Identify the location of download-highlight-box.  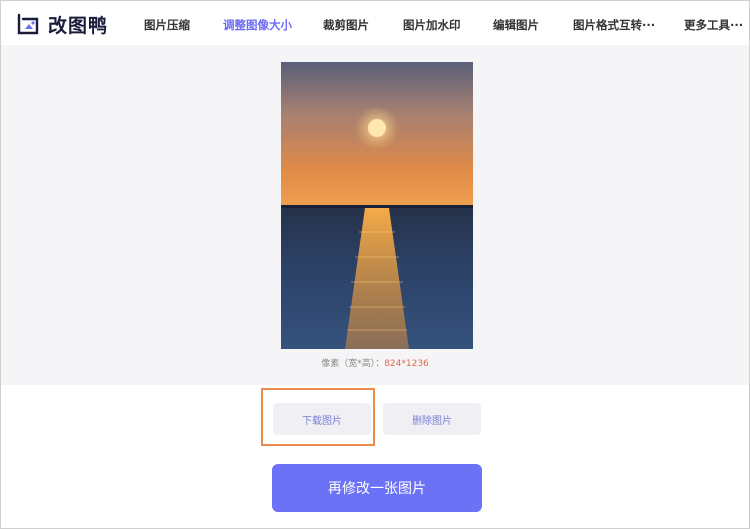
(318, 417).